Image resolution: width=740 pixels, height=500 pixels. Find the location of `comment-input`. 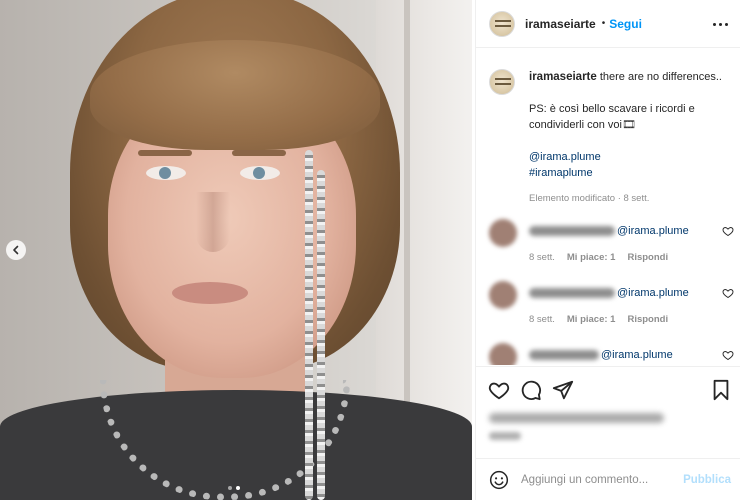

comment-input is located at coordinates (602, 479).